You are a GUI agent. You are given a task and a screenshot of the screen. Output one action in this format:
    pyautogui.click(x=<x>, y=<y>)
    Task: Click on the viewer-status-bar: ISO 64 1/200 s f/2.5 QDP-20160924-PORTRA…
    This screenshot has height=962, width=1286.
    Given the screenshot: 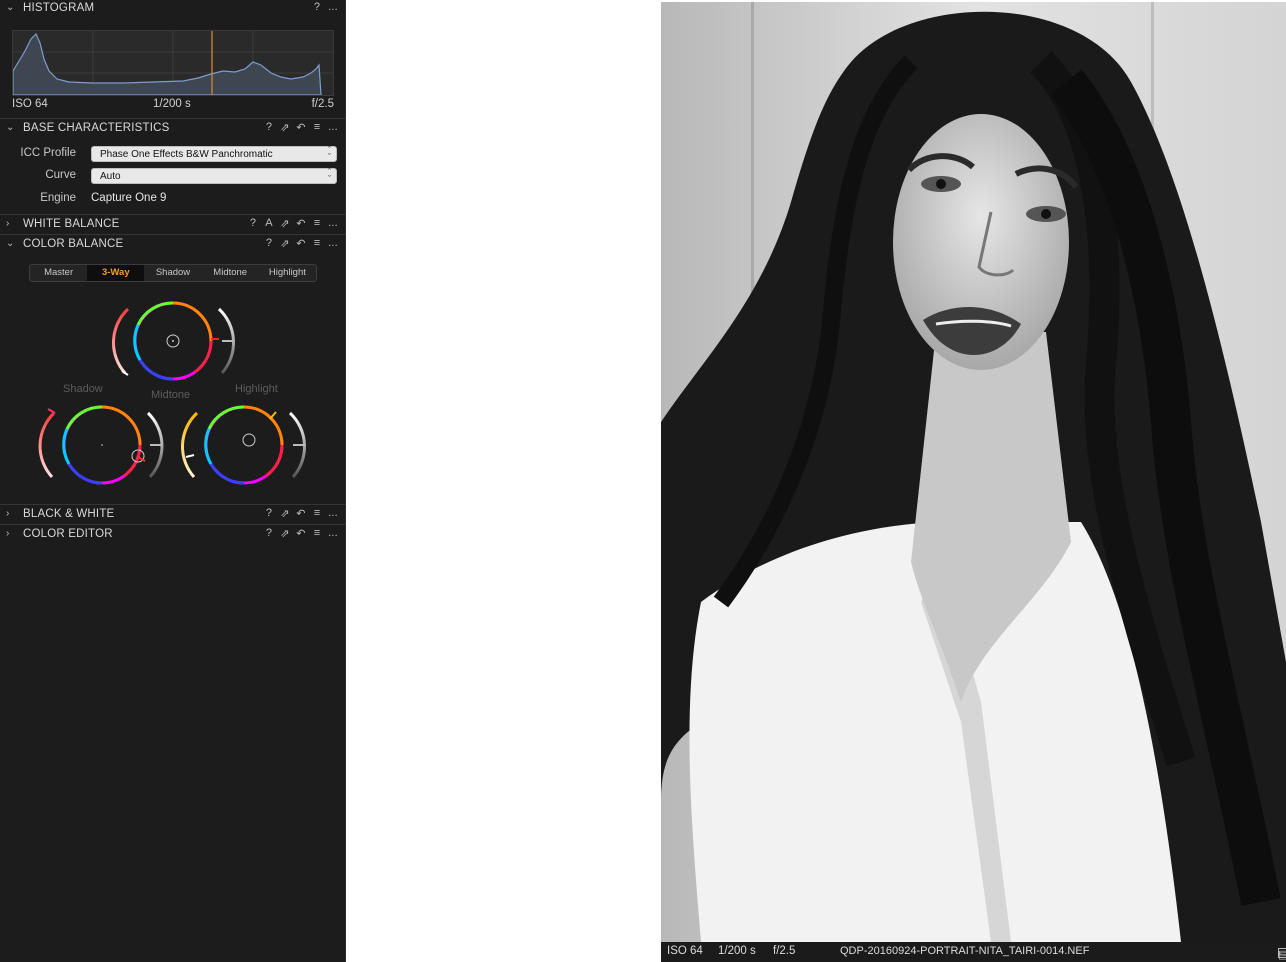 What is the action you would take?
    pyautogui.click(x=973, y=952)
    